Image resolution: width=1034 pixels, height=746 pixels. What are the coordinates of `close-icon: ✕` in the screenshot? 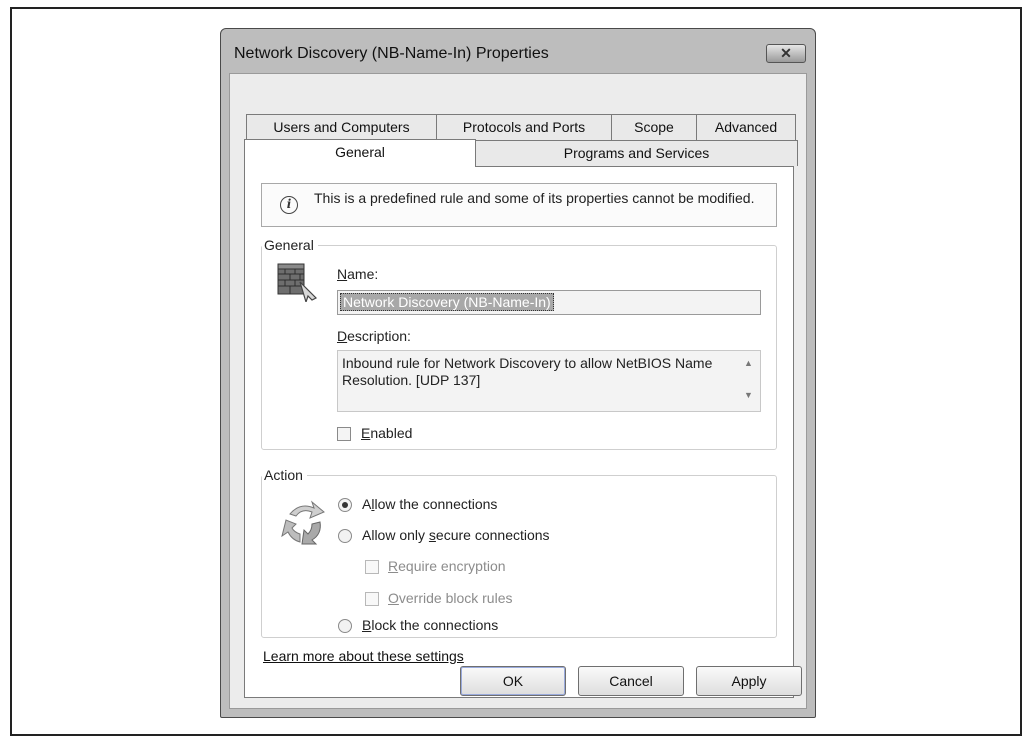 It's located at (786, 53).